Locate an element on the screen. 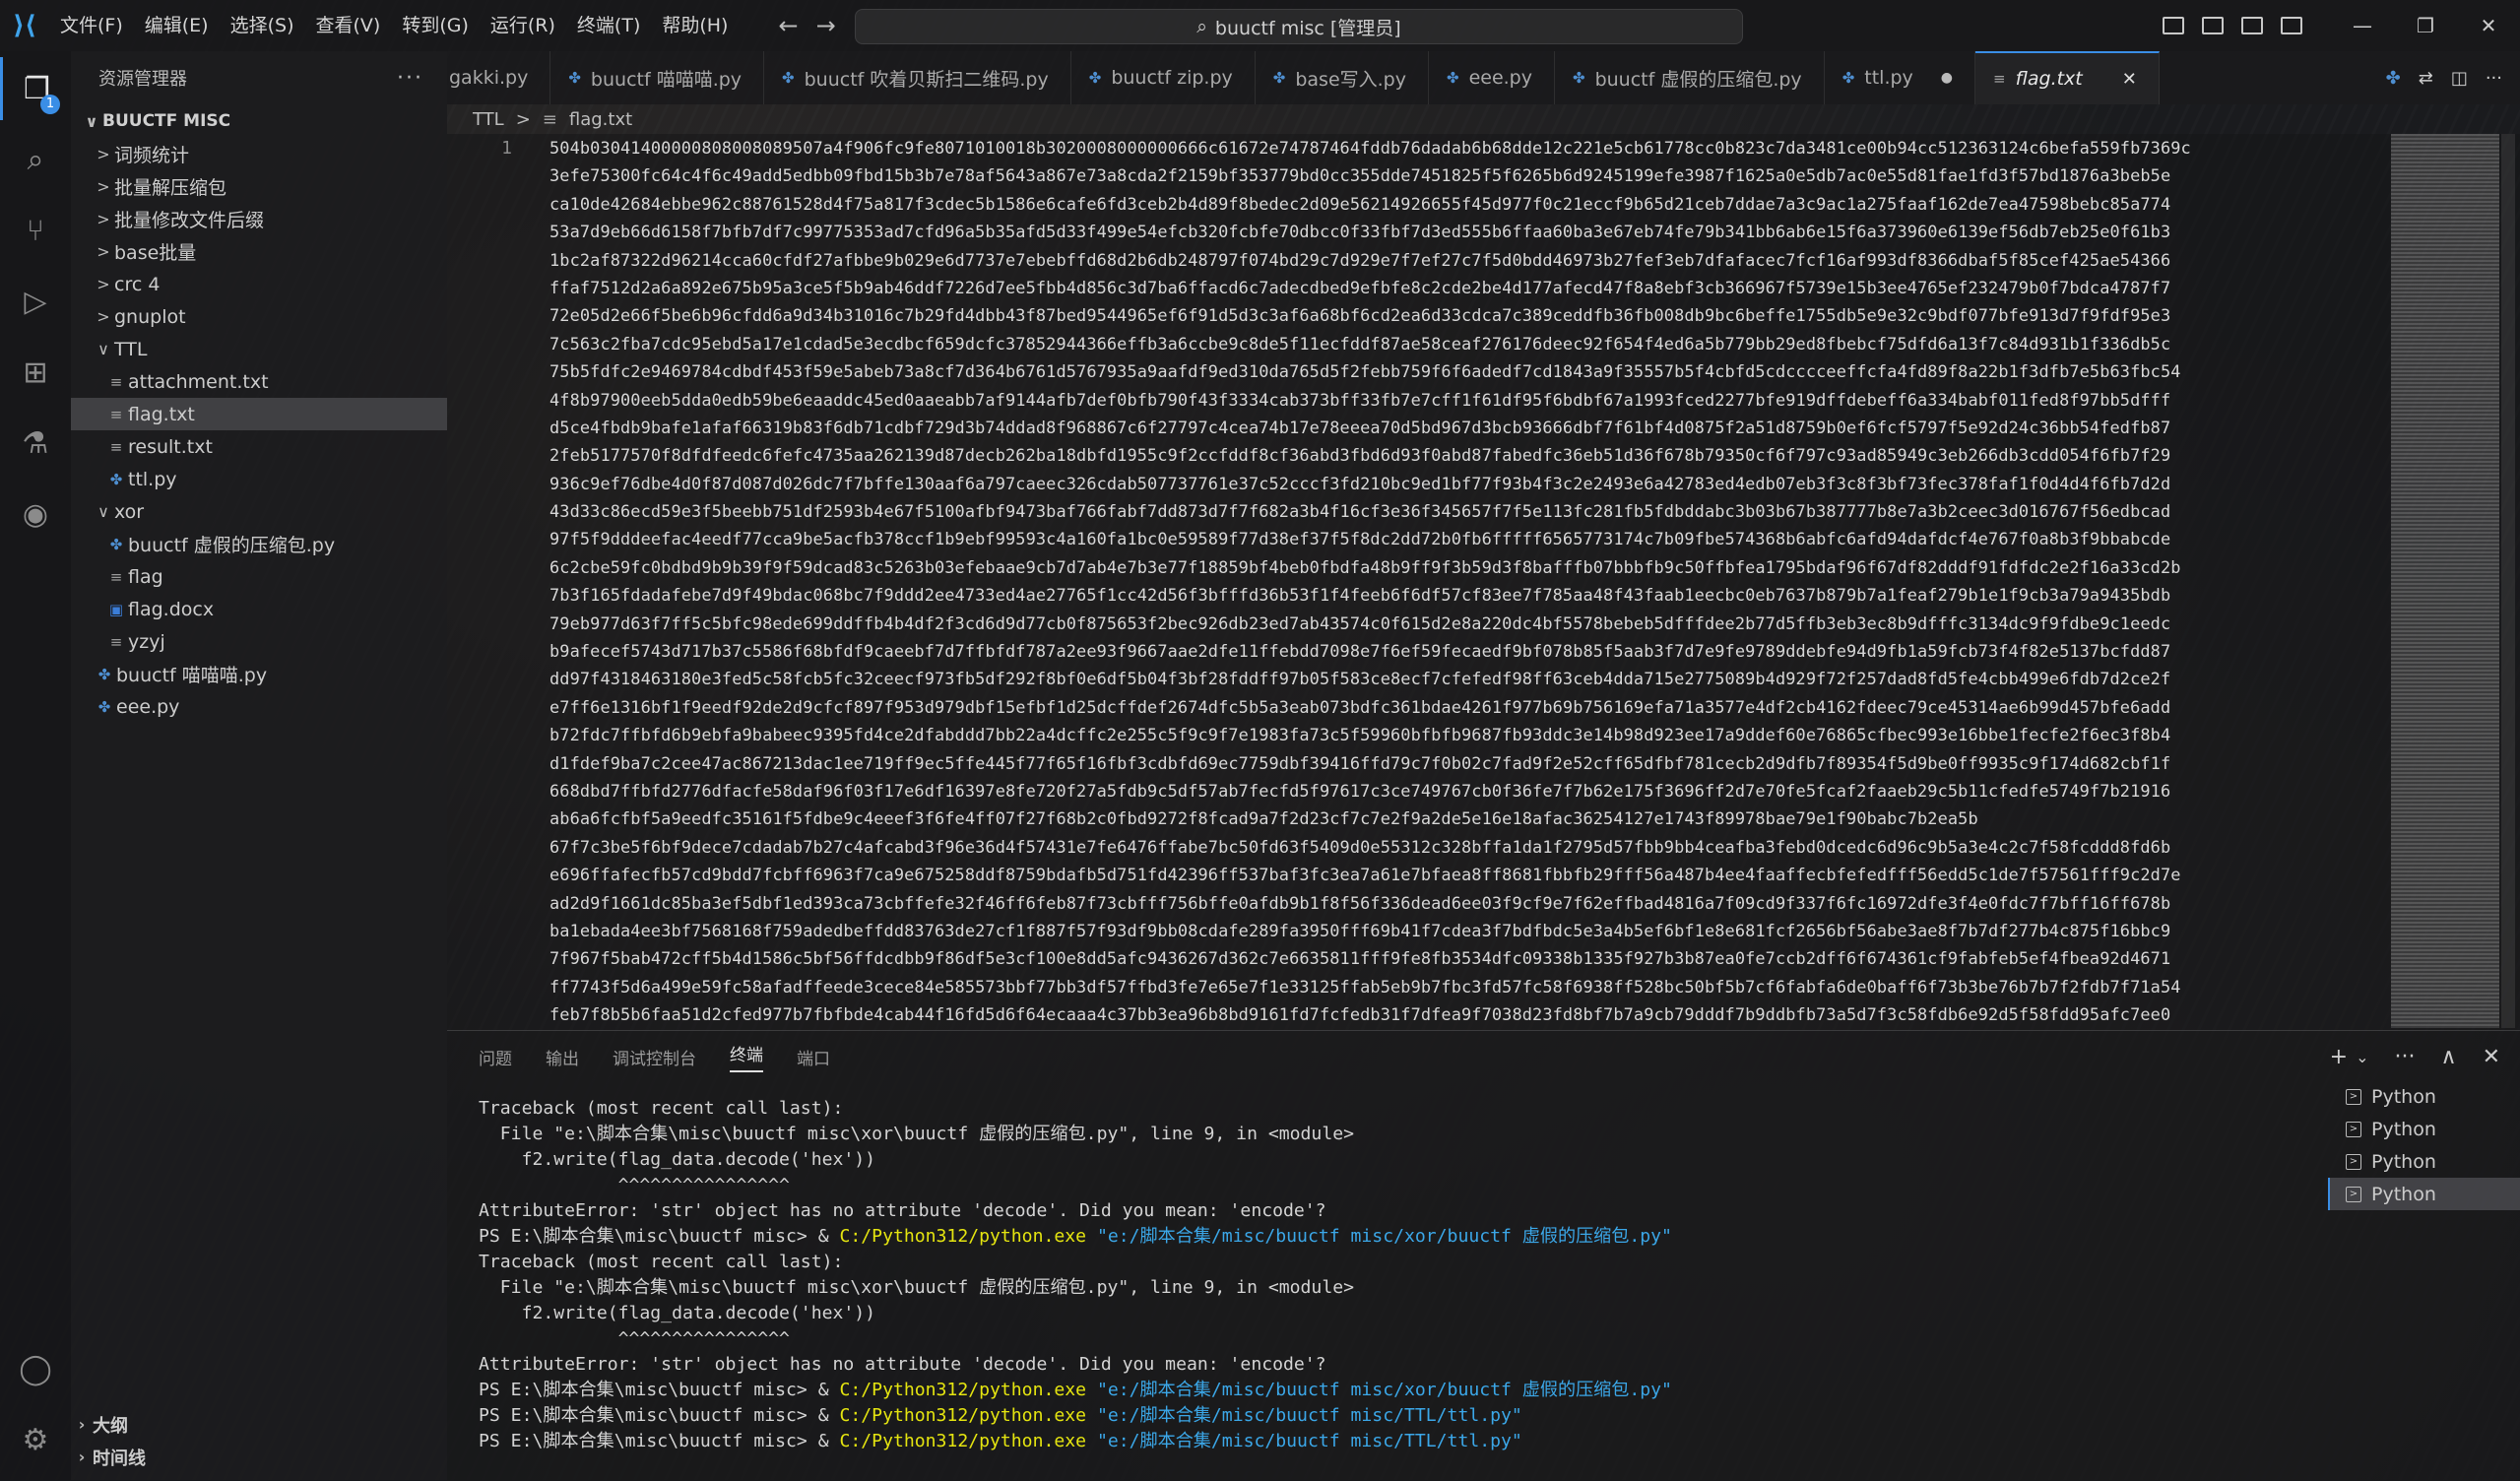  extensions-icon: ⊞ is located at coordinates (35, 372).